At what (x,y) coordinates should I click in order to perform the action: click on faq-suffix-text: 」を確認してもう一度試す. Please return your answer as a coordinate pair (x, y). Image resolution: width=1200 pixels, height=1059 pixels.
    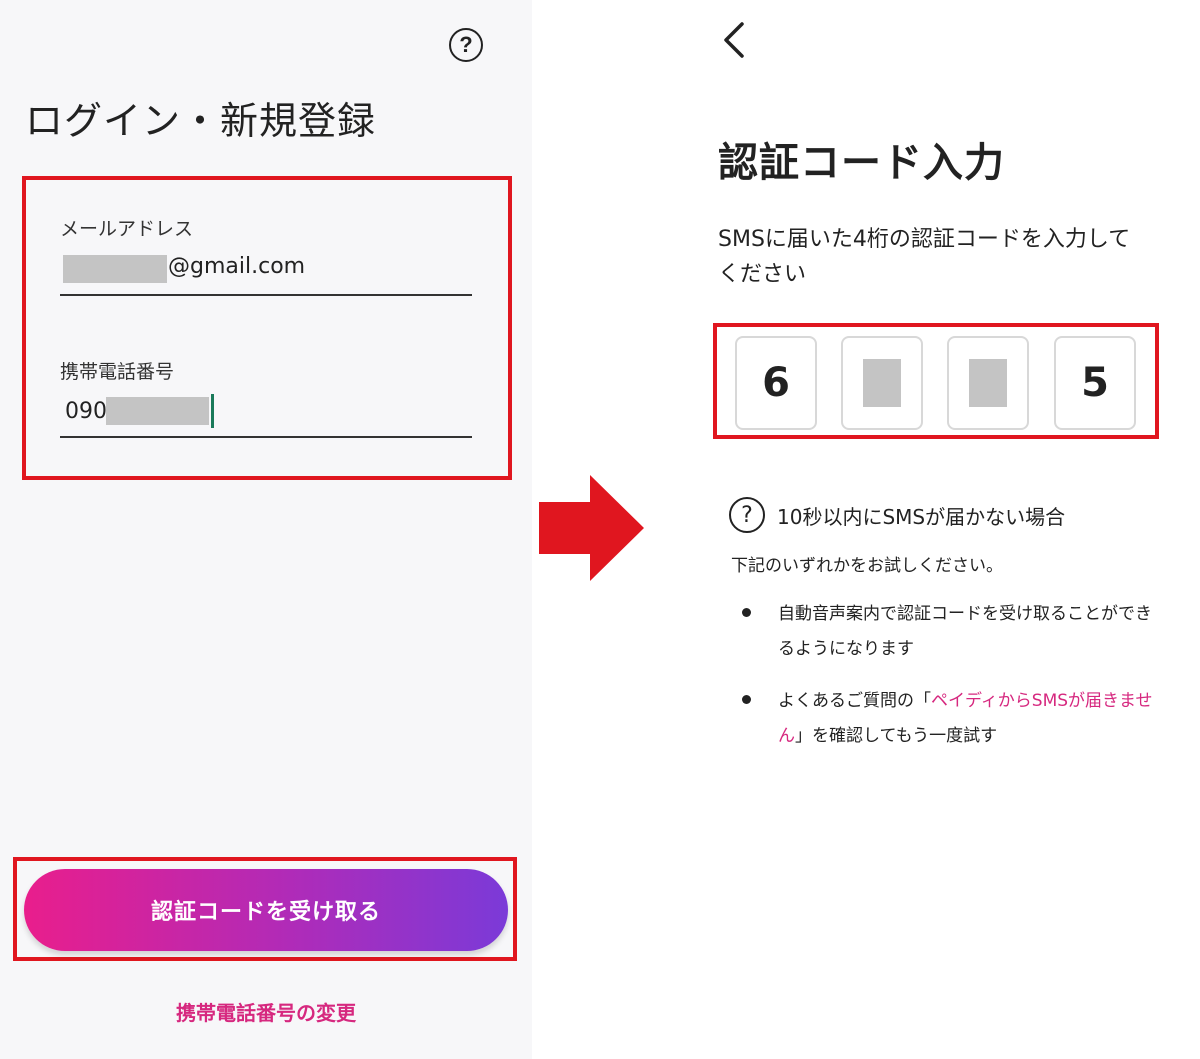
    Looking at the image, I should click on (896, 736).